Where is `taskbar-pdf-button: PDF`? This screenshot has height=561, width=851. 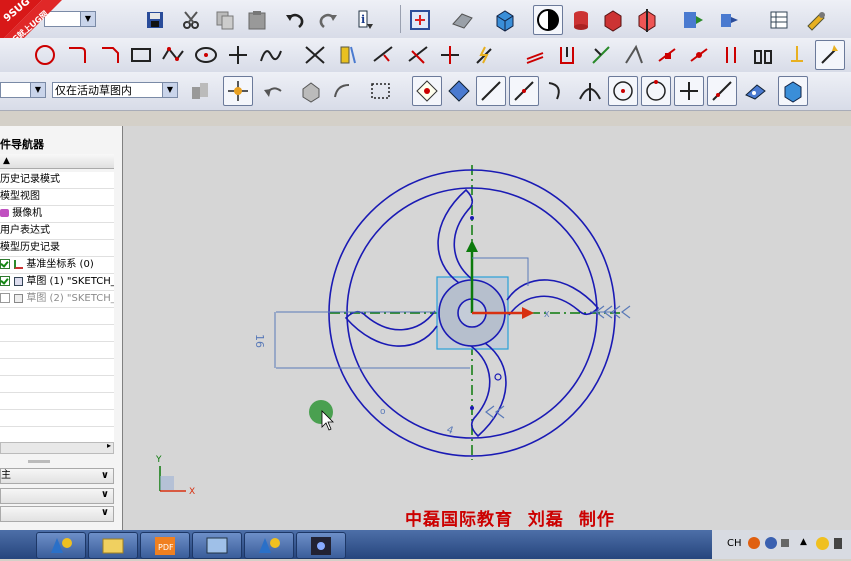
taskbar-pdf-button: PDF is located at coordinates (165, 545).